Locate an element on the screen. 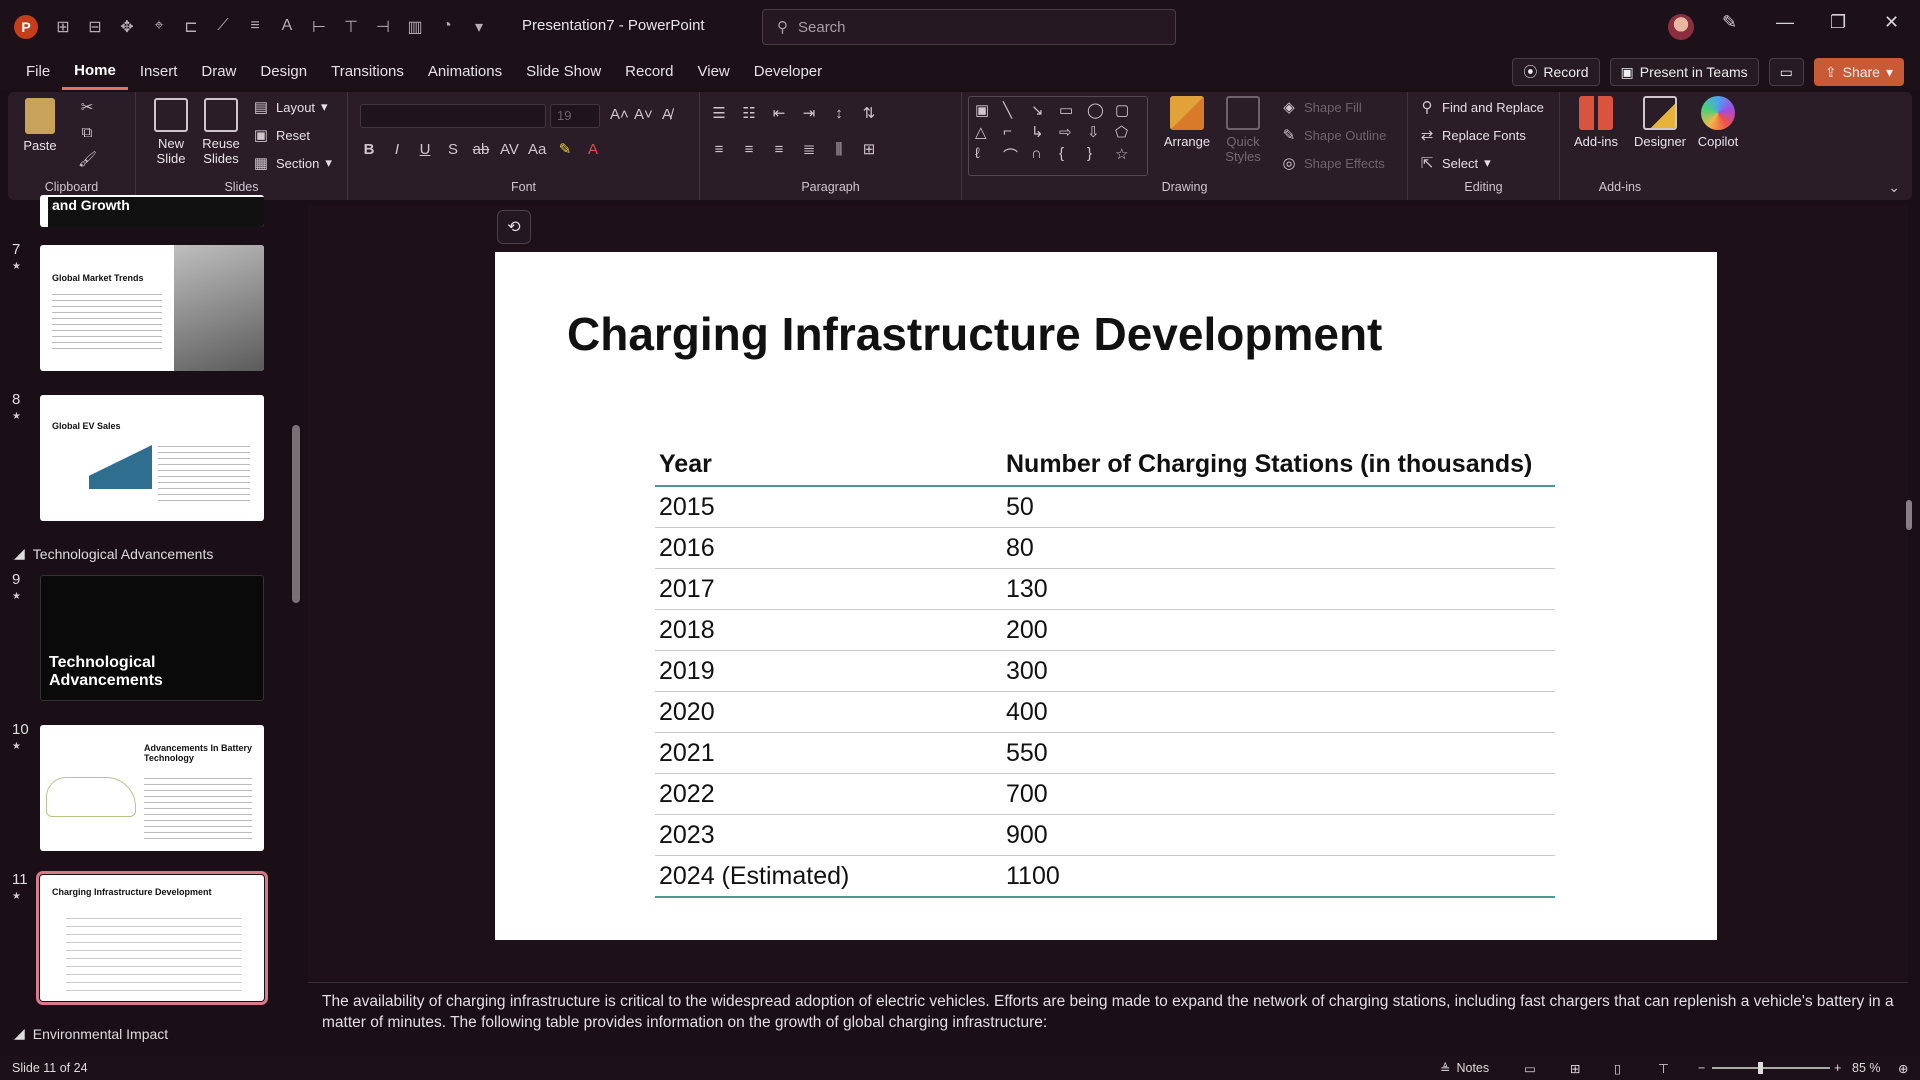 The image size is (1920, 1080). pen-icon: ✎ is located at coordinates (1729, 22).